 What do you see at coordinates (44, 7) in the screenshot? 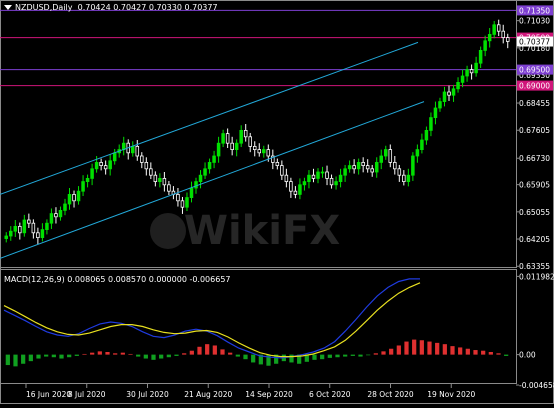
I see `symbol-label: NZDUSD,Daily` at bounding box center [44, 7].